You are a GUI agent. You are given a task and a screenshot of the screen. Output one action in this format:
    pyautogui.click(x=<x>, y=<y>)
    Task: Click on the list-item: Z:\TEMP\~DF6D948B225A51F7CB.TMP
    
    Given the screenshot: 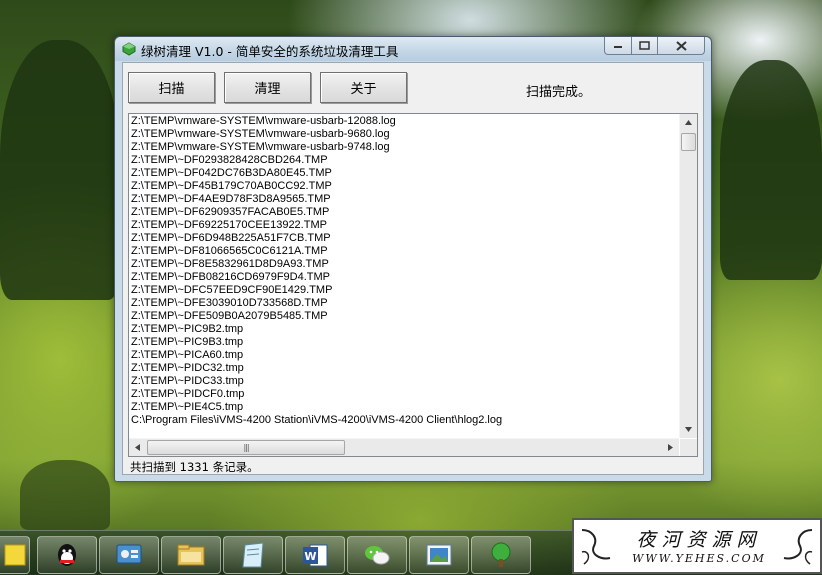 What is the action you would take?
    pyautogui.click(x=405, y=238)
    